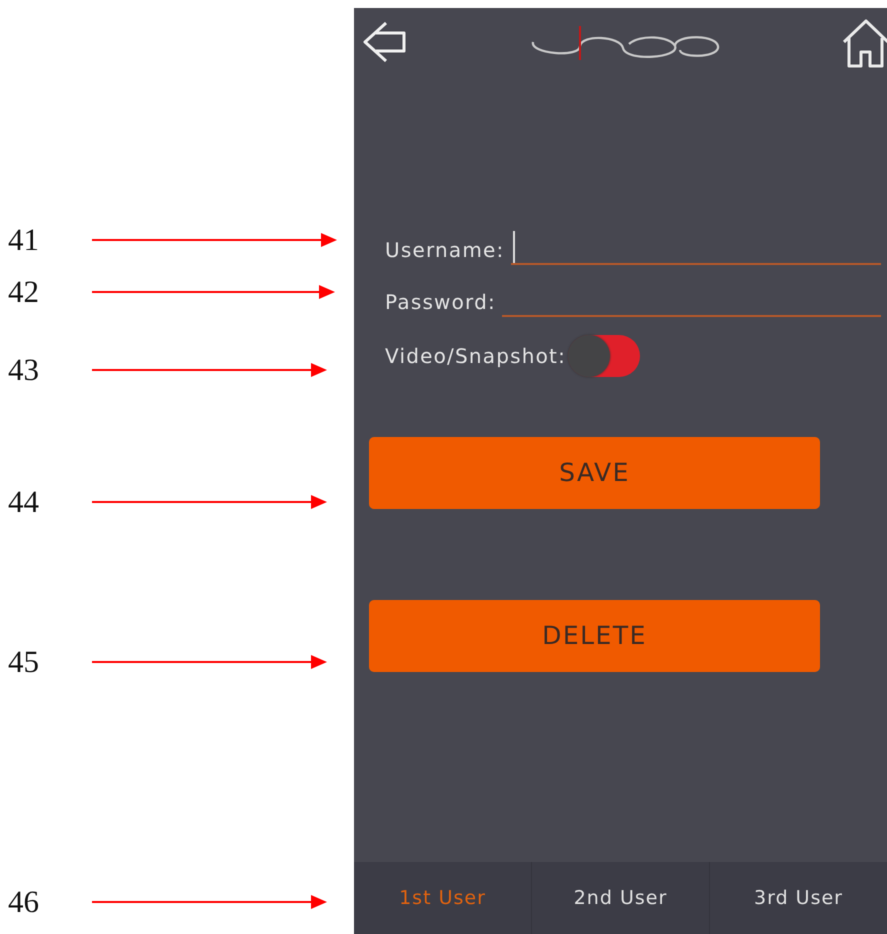  I want to click on text-cursor, so click(513, 247).